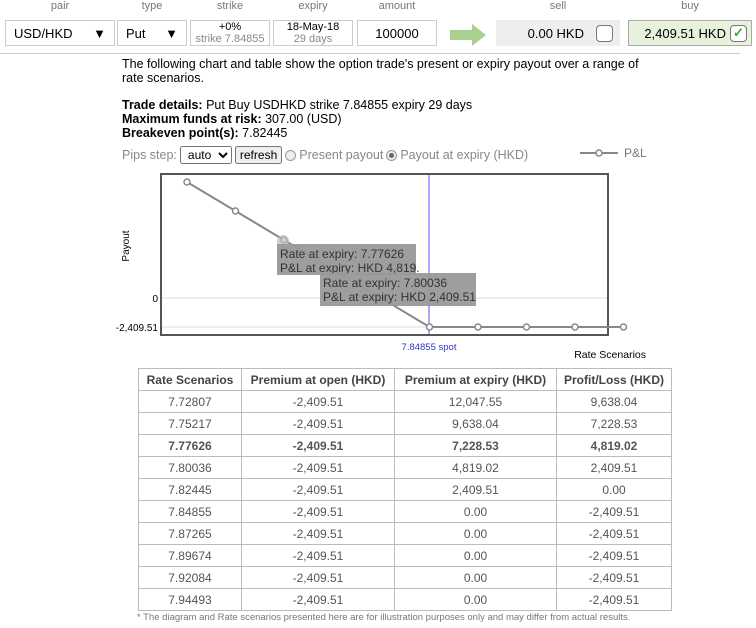 The height and width of the screenshot is (628, 756). What do you see at coordinates (475, 423) in the screenshot?
I see `table-cell: 9,638.04` at bounding box center [475, 423].